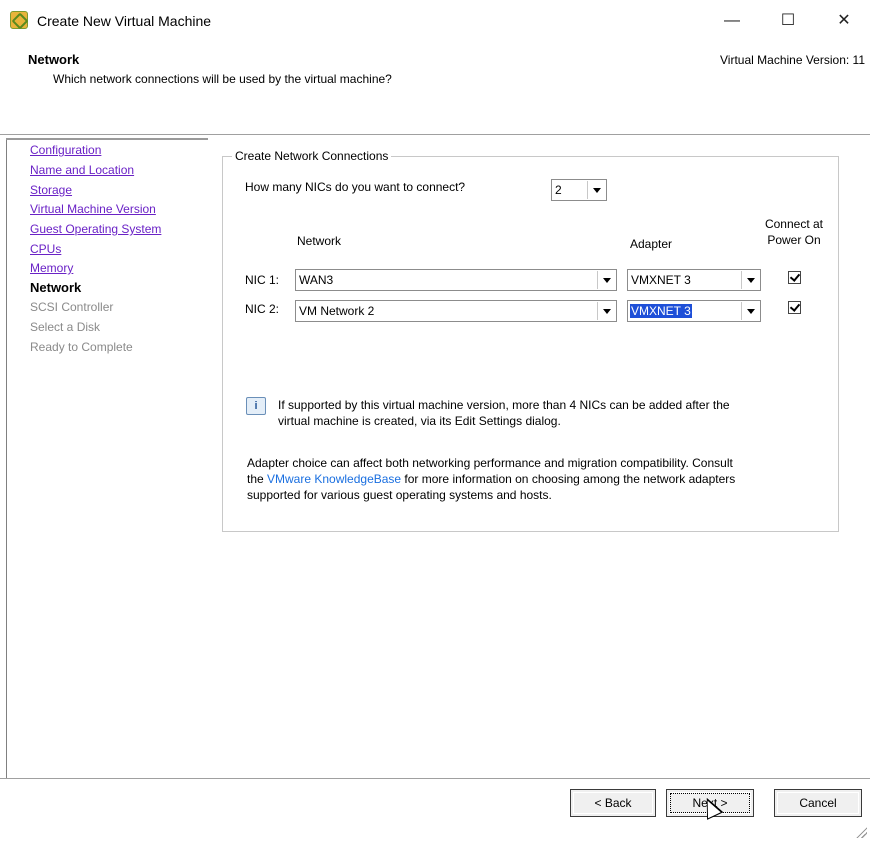 Image resolution: width=870 pixels, height=841 pixels. What do you see at coordinates (794, 240) in the screenshot?
I see `connect-column-header-line2: Power On` at bounding box center [794, 240].